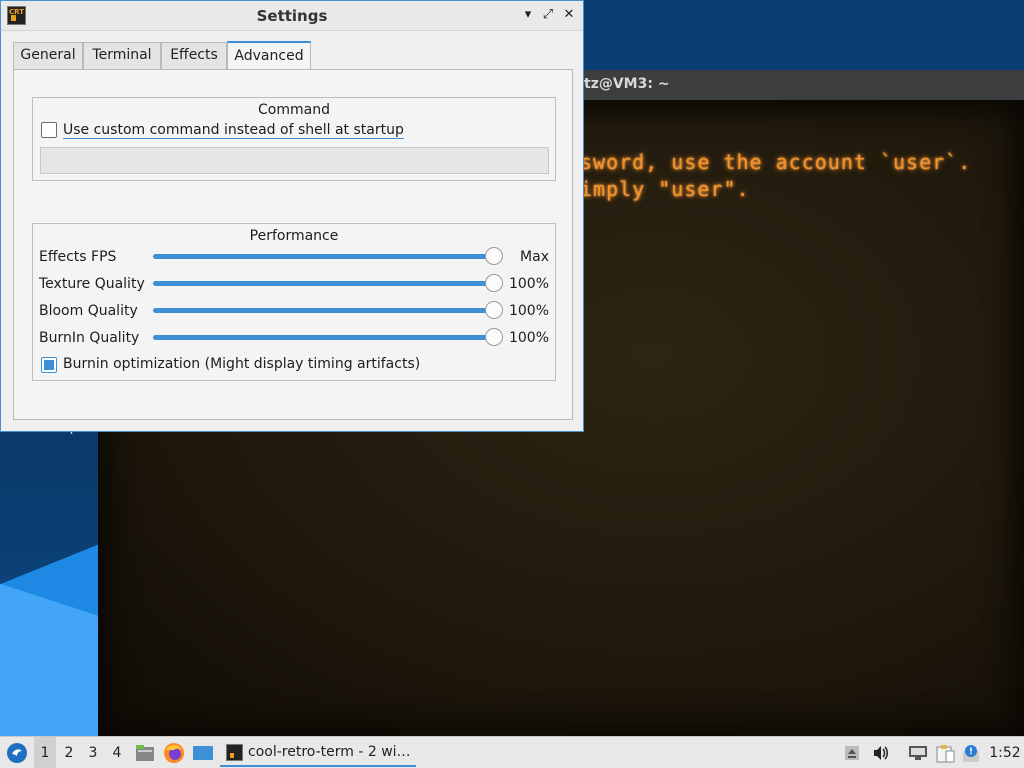 The width and height of the screenshot is (1024, 768). I want to click on taskbar: 1 2 3 4 cool-retro-term - 2 wi… 1:52, so click(512, 752).